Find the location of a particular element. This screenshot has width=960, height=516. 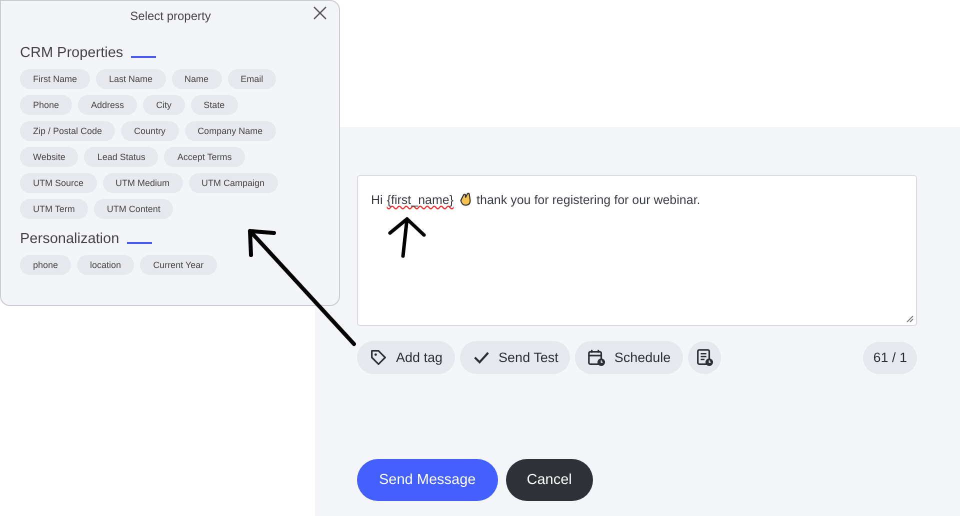

section-heading: Personalization is located at coordinates (70, 239).